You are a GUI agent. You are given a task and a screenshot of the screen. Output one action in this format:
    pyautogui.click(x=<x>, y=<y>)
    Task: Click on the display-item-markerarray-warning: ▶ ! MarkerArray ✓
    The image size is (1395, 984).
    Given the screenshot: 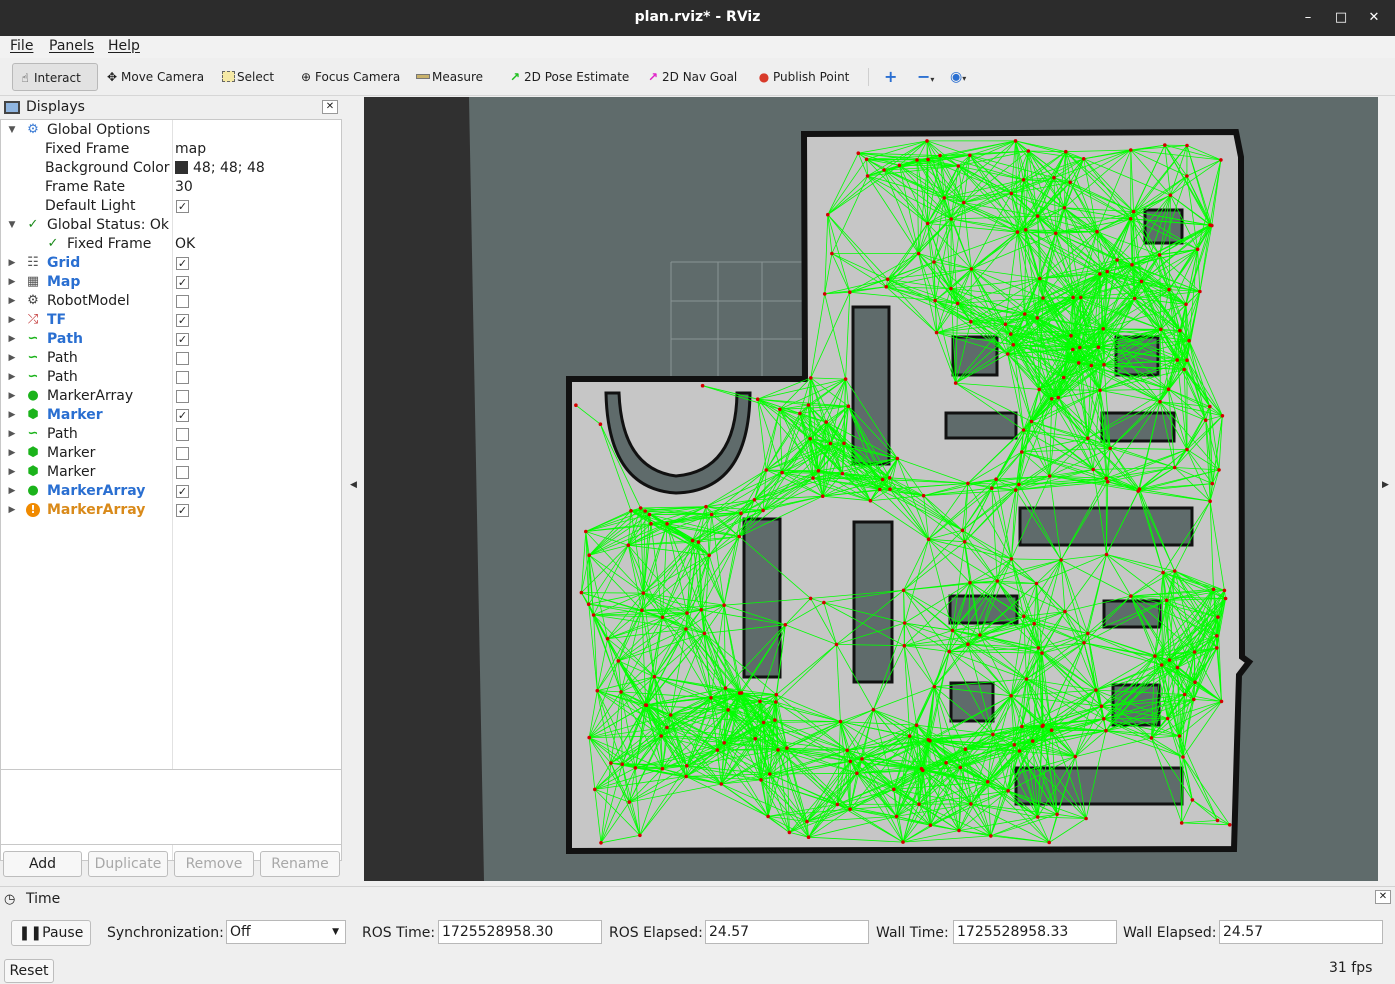 What is the action you would take?
    pyautogui.click(x=171, y=510)
    